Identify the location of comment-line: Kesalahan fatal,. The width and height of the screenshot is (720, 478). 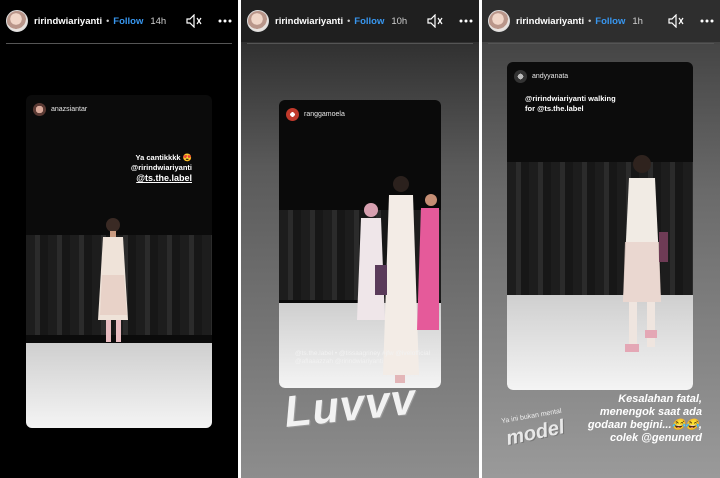
(660, 399).